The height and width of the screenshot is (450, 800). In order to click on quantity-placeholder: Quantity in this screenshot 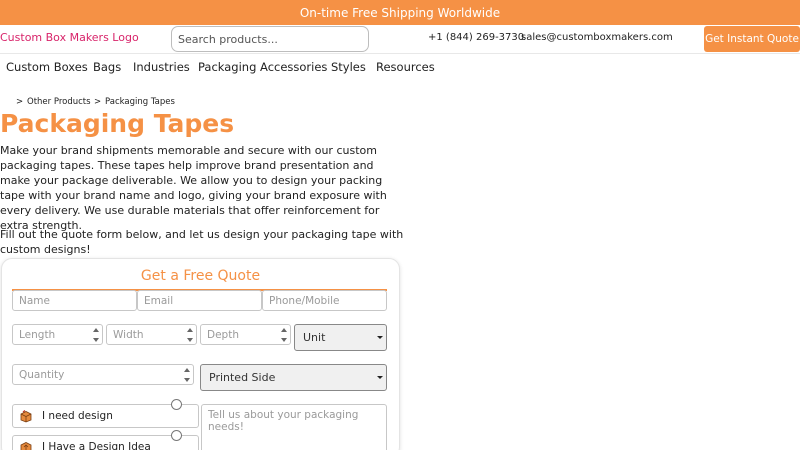, I will do `click(42, 374)`.